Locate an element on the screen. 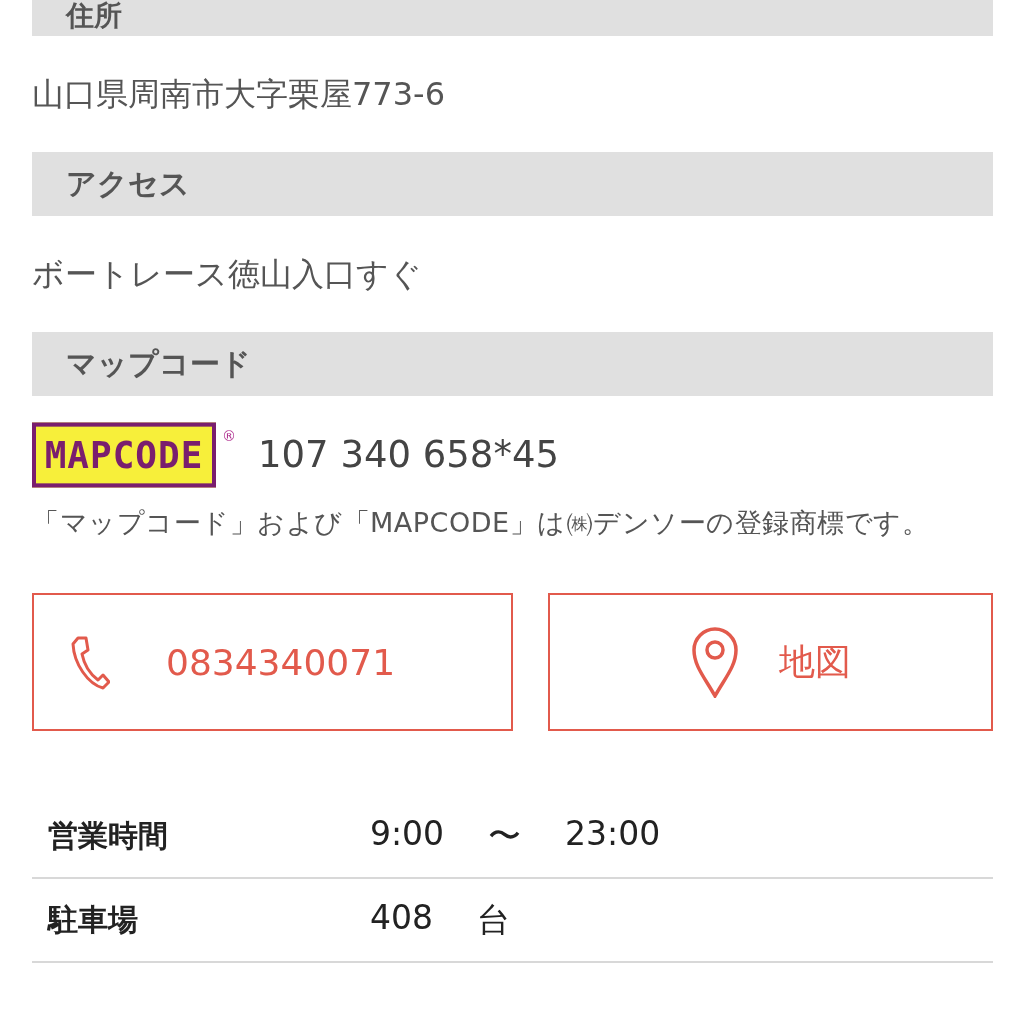 Image resolution: width=1024 pixels, height=1024 pixels. registered-mark: ® is located at coordinates (229, 436).